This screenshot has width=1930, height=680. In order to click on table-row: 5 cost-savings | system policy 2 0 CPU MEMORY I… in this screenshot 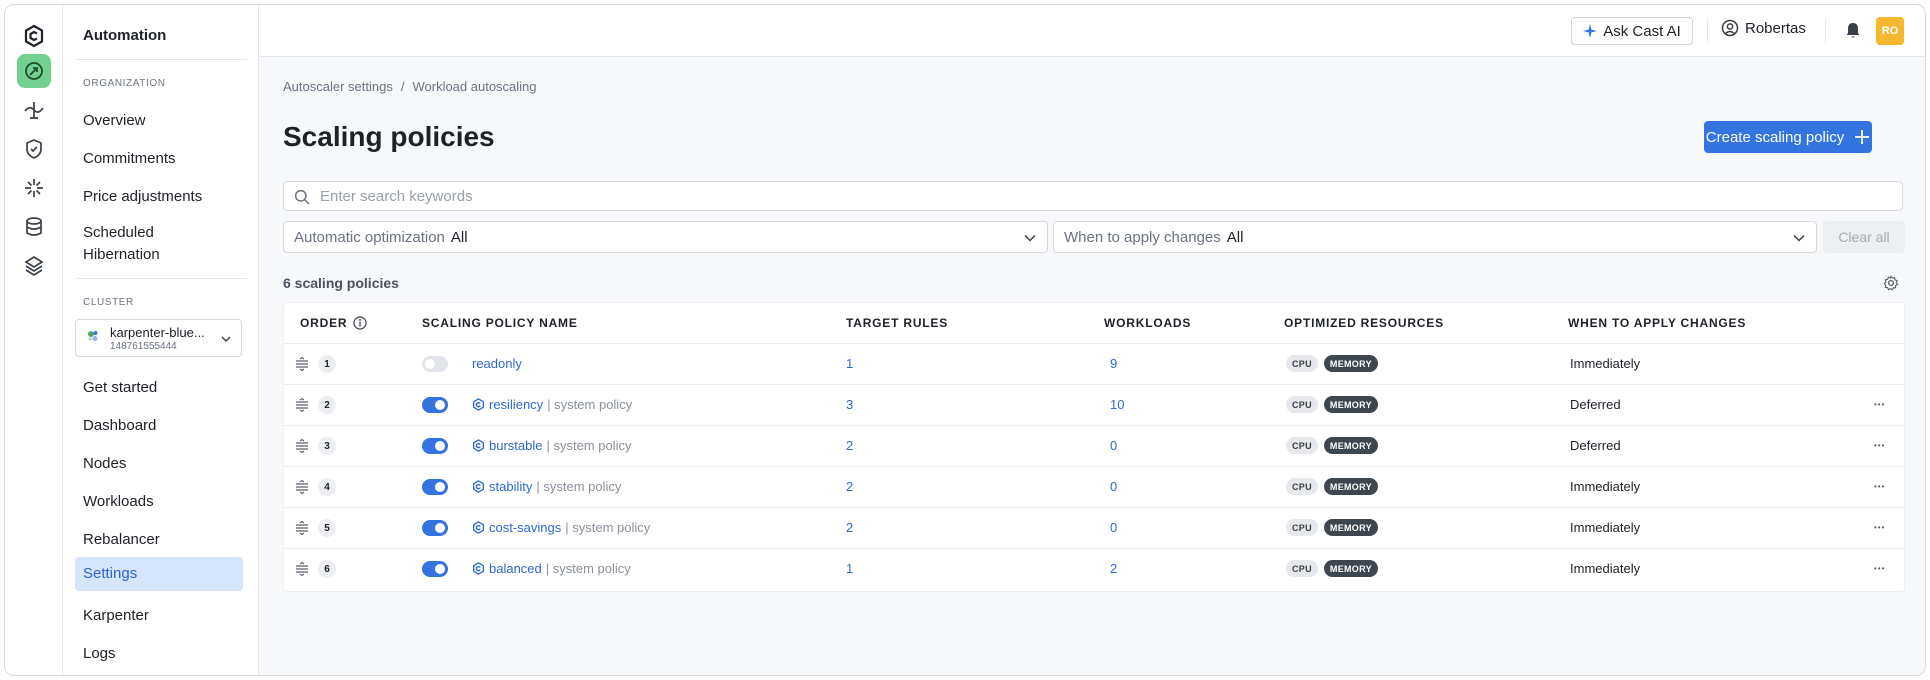, I will do `click(1094, 527)`.